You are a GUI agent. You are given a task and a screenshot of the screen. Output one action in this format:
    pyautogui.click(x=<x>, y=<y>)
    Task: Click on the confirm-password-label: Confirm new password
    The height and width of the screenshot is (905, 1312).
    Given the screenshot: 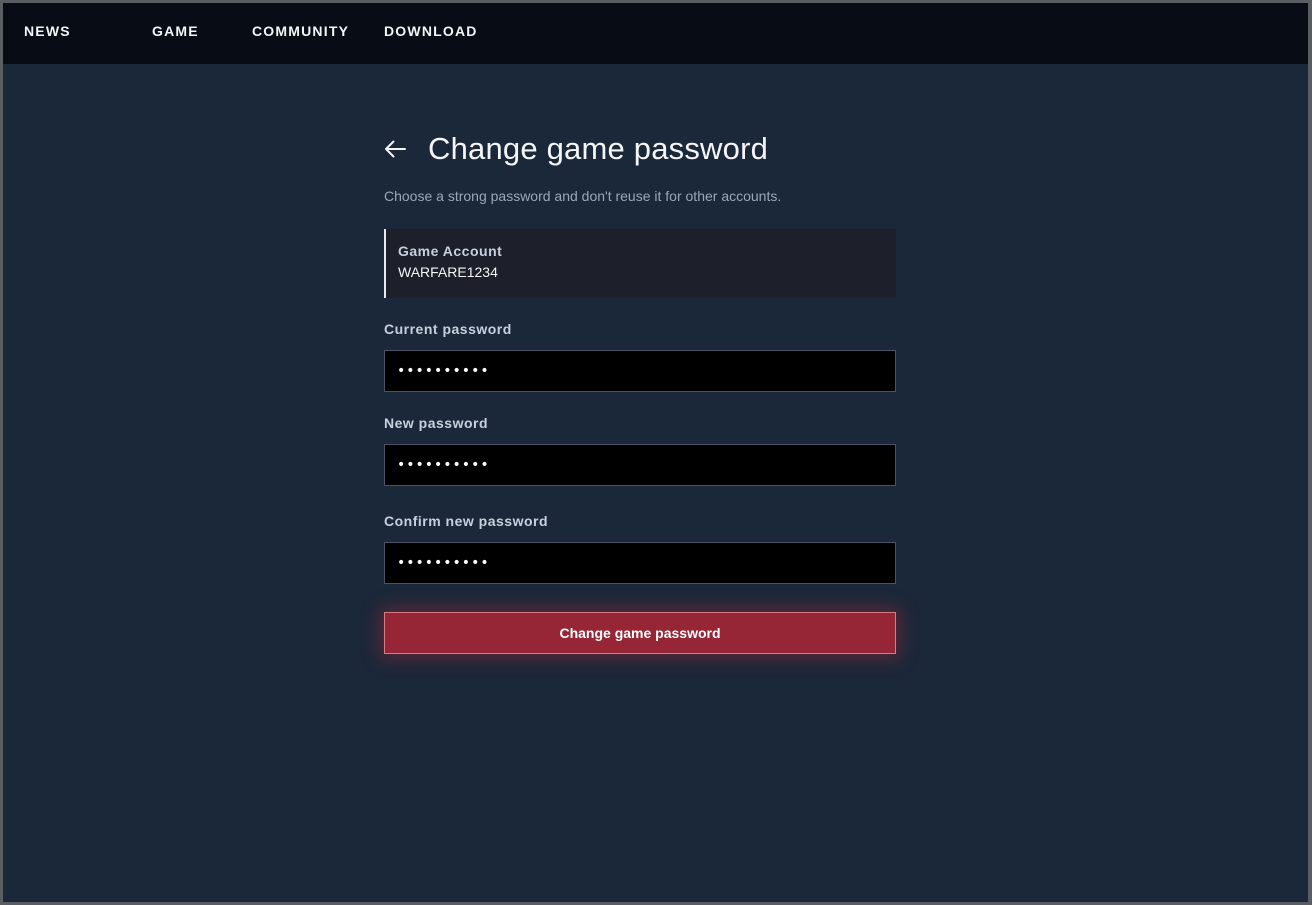 What is the action you would take?
    pyautogui.click(x=466, y=521)
    